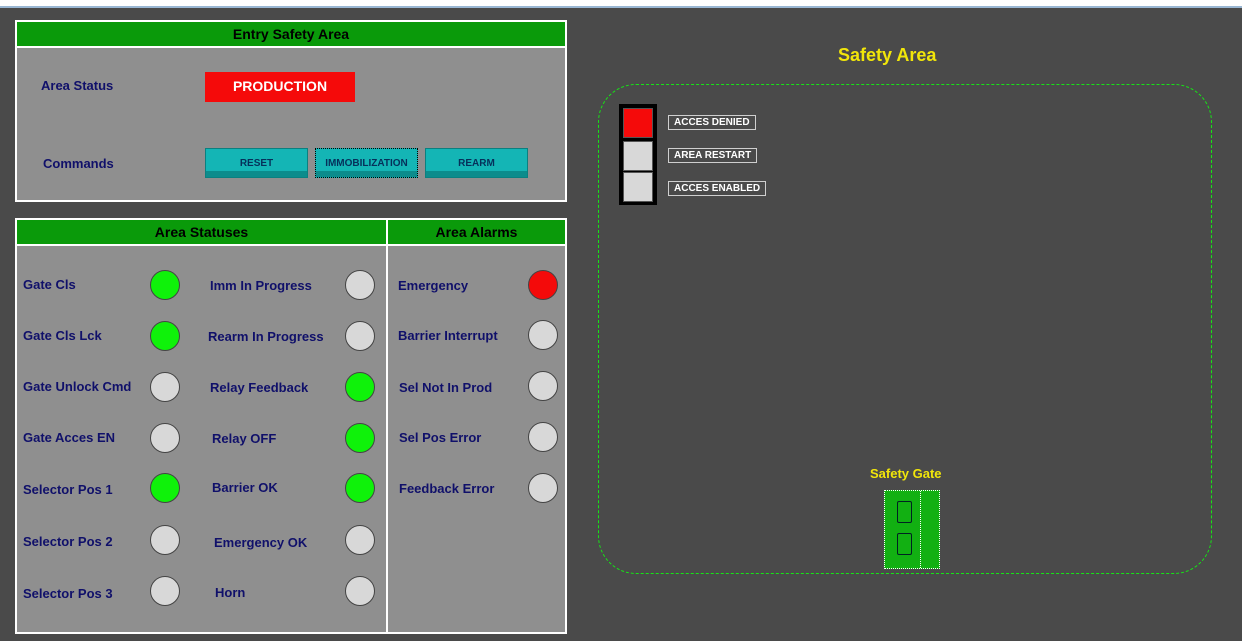  What do you see at coordinates (49, 284) in the screenshot?
I see `status-label-gate-cls: Gate Cls` at bounding box center [49, 284].